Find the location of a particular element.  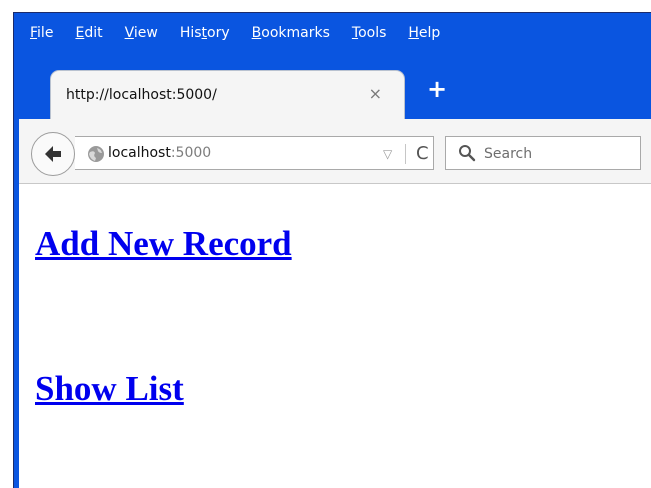

navigation-toolbar: localhost:5000 ▽ C is located at coordinates (335, 151).